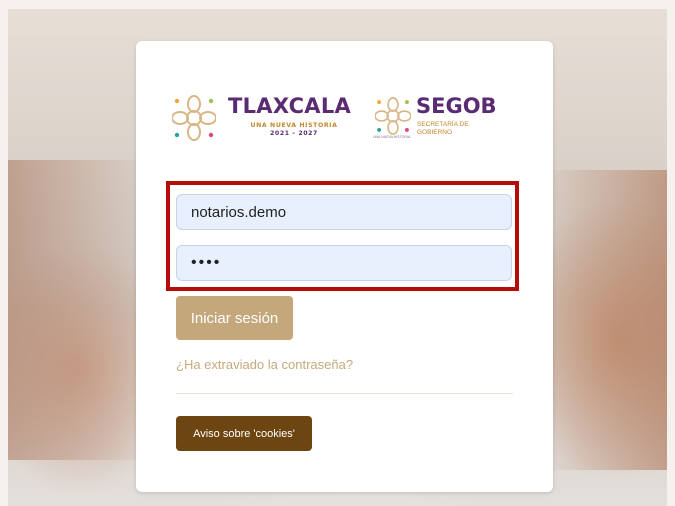 The image size is (675, 506). I want to click on cookies-notice-button: Aviso sobre 'cookies', so click(244, 433).